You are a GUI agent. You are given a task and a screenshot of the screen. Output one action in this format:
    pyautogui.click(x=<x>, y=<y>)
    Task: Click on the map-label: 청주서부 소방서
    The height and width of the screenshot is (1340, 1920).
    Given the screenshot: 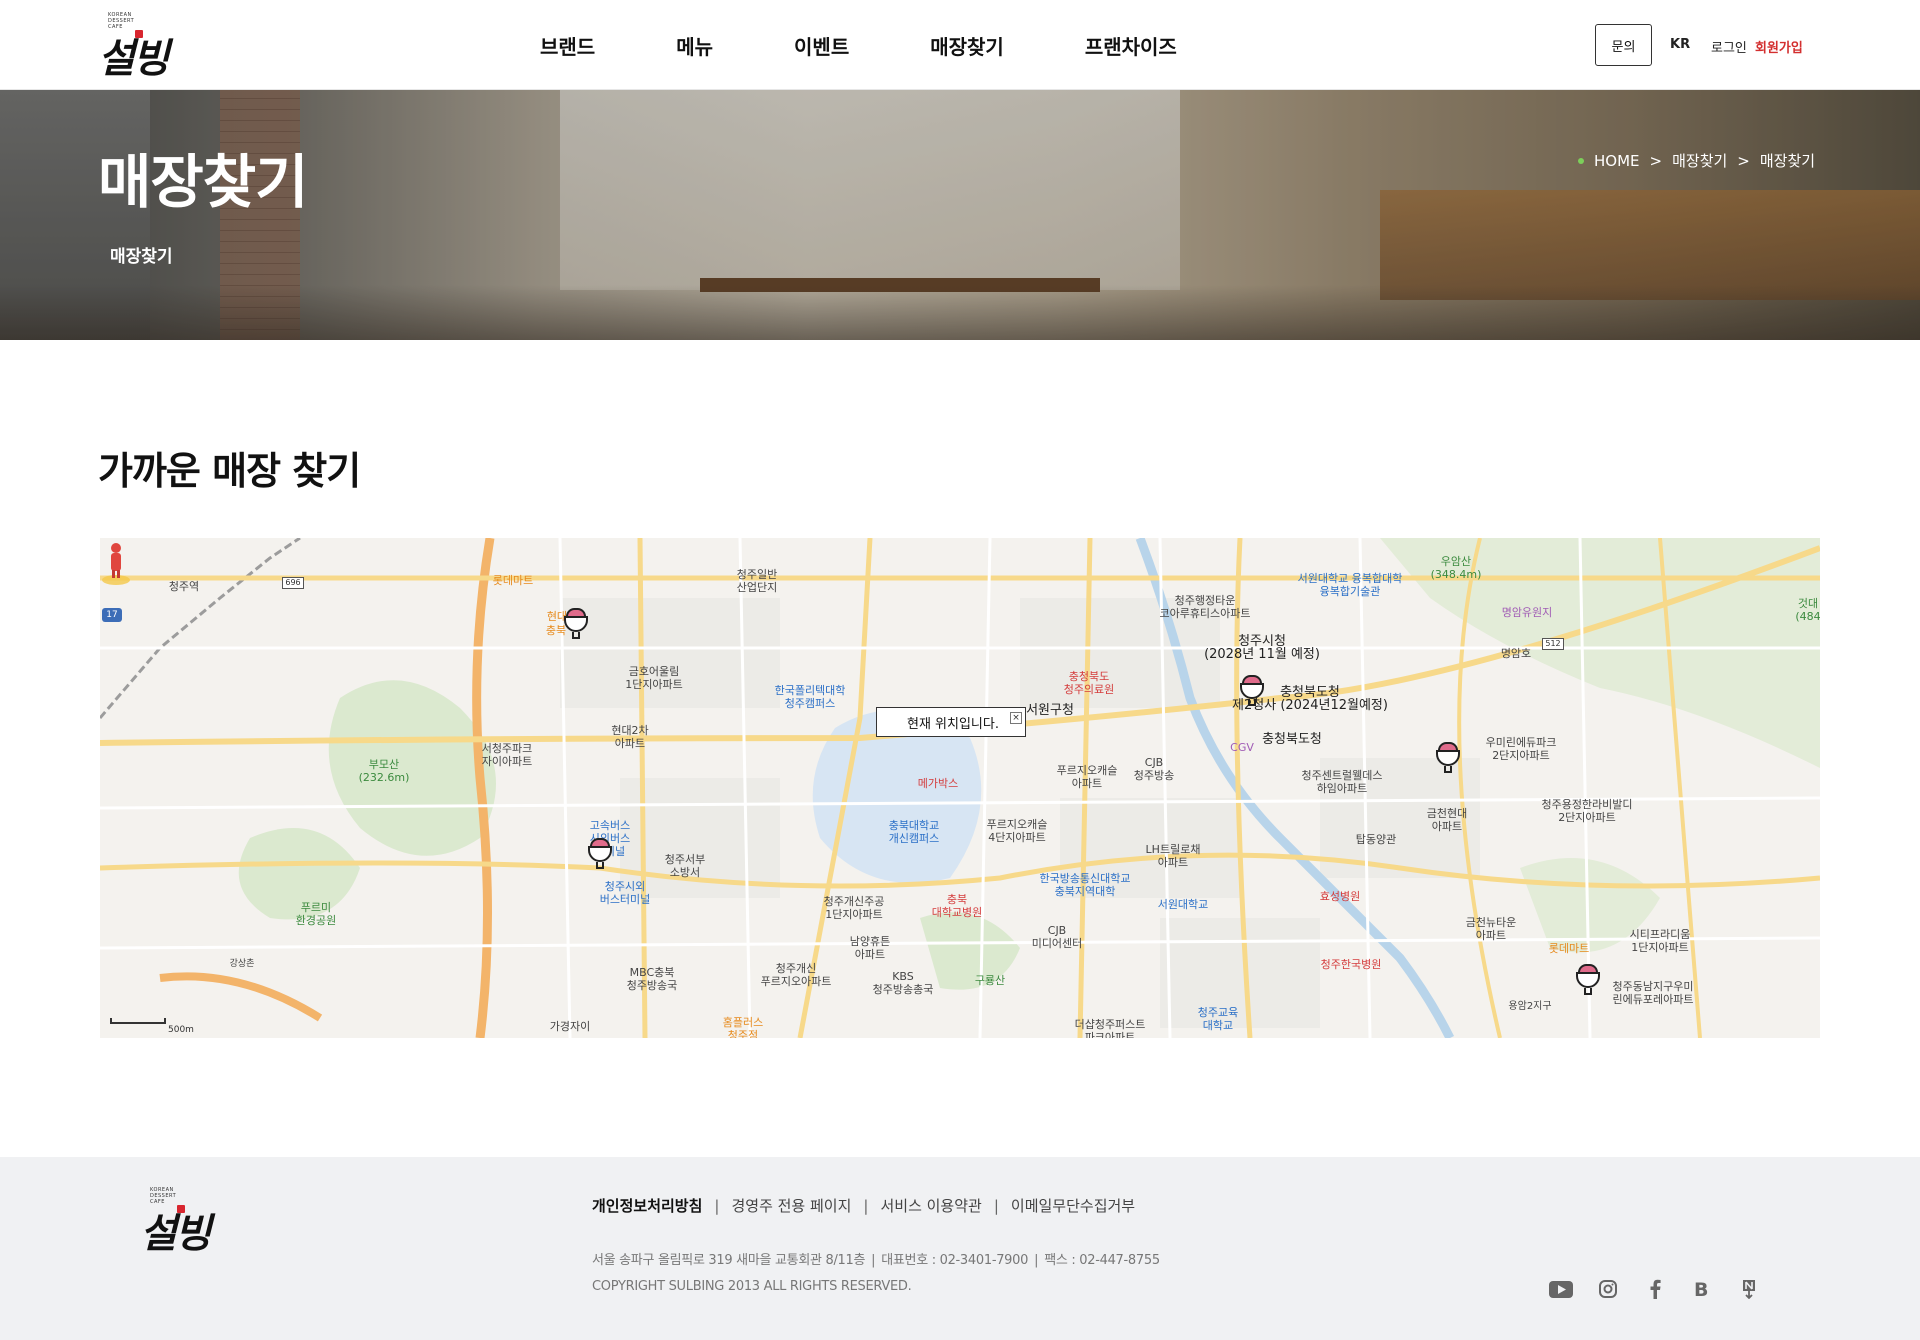 What is the action you would take?
    pyautogui.click(x=685, y=866)
    